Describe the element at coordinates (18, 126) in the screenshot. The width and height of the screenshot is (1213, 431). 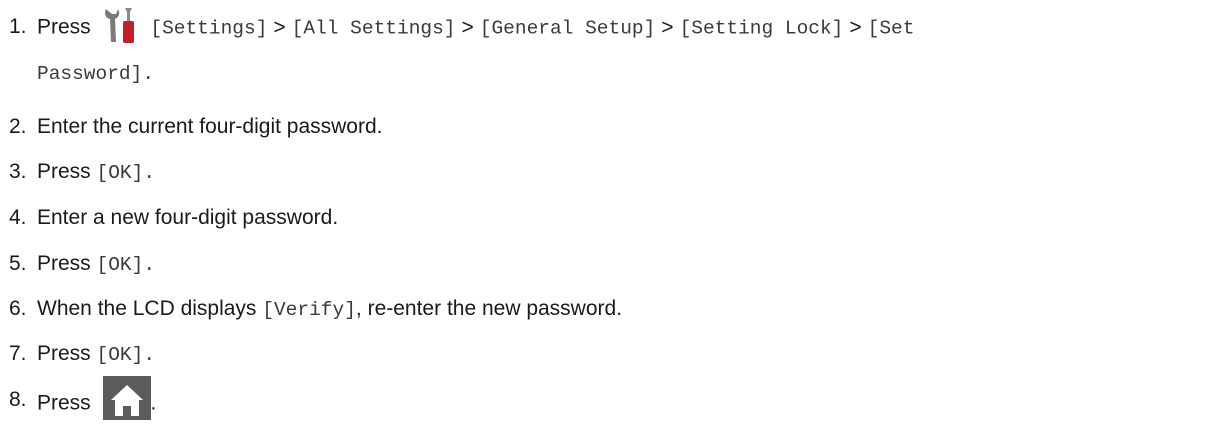
I see `step-number: 2.` at that location.